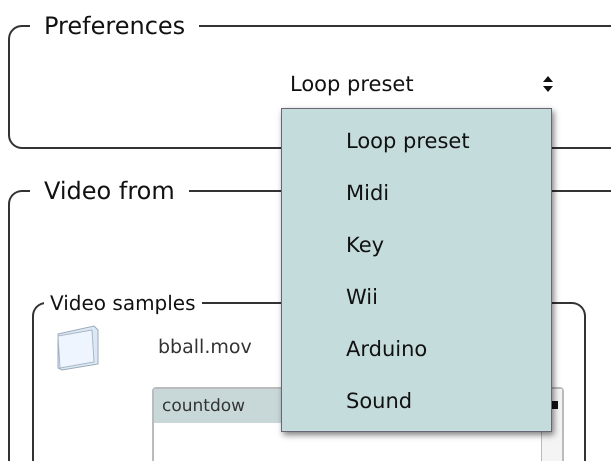  Describe the element at coordinates (448, 147) in the screenshot. I see `menu-item: Loop preset` at that location.